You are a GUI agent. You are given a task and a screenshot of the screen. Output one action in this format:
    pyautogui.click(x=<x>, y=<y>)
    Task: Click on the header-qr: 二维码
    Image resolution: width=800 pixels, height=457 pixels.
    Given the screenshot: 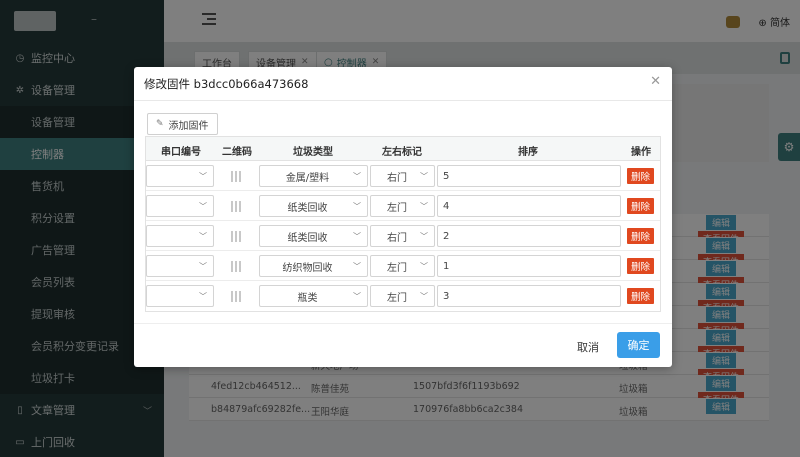 What is the action you would take?
    pyautogui.click(x=237, y=152)
    